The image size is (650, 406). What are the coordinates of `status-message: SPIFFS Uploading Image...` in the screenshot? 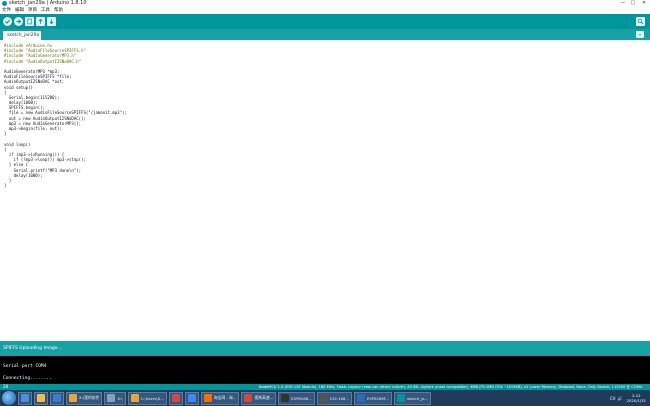 It's located at (32, 348).